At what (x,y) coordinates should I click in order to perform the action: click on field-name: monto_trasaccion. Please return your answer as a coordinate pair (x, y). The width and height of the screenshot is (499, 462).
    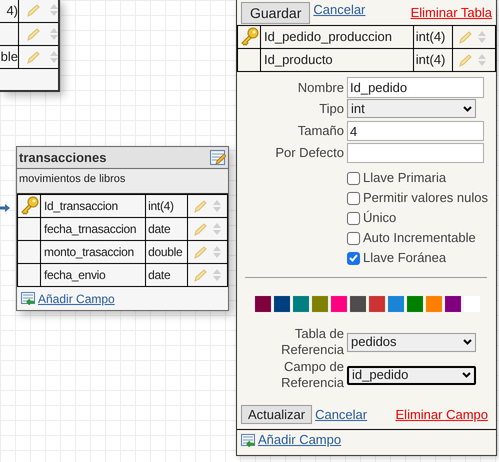
    Looking at the image, I should click on (93, 252).